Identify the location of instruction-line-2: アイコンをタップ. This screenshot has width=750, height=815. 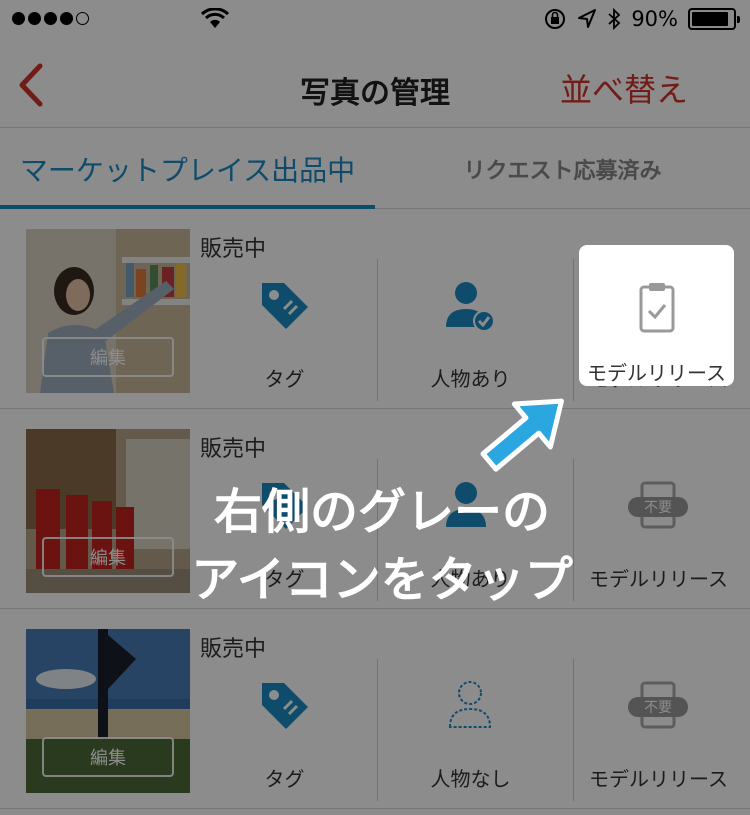
(382, 580).